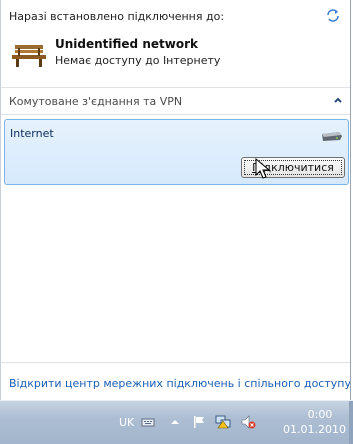 This screenshot has height=444, width=353. What do you see at coordinates (199, 422) in the screenshot?
I see `action-center-flag-icon` at bounding box center [199, 422].